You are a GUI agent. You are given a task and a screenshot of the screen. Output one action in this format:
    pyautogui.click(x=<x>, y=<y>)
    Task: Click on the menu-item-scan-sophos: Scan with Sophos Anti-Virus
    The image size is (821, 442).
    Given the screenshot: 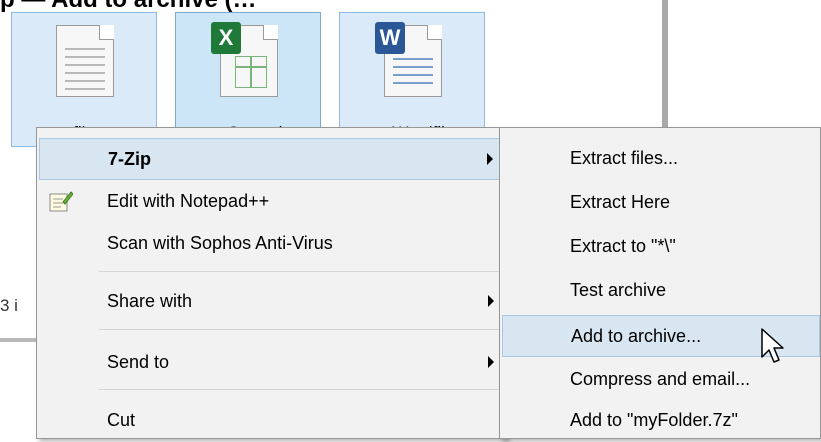 What is the action you would take?
    pyautogui.click(x=271, y=244)
    